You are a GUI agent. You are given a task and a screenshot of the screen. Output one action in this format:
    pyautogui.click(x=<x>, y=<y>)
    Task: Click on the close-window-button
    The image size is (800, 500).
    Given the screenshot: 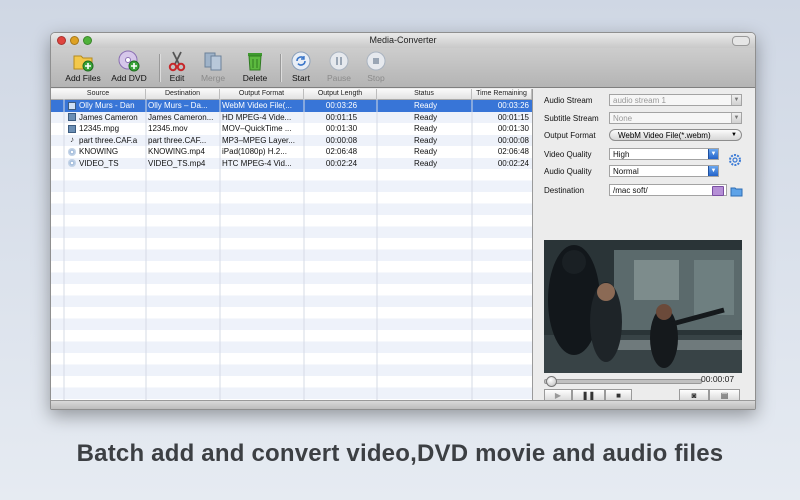 What is the action you would take?
    pyautogui.click(x=61, y=40)
    